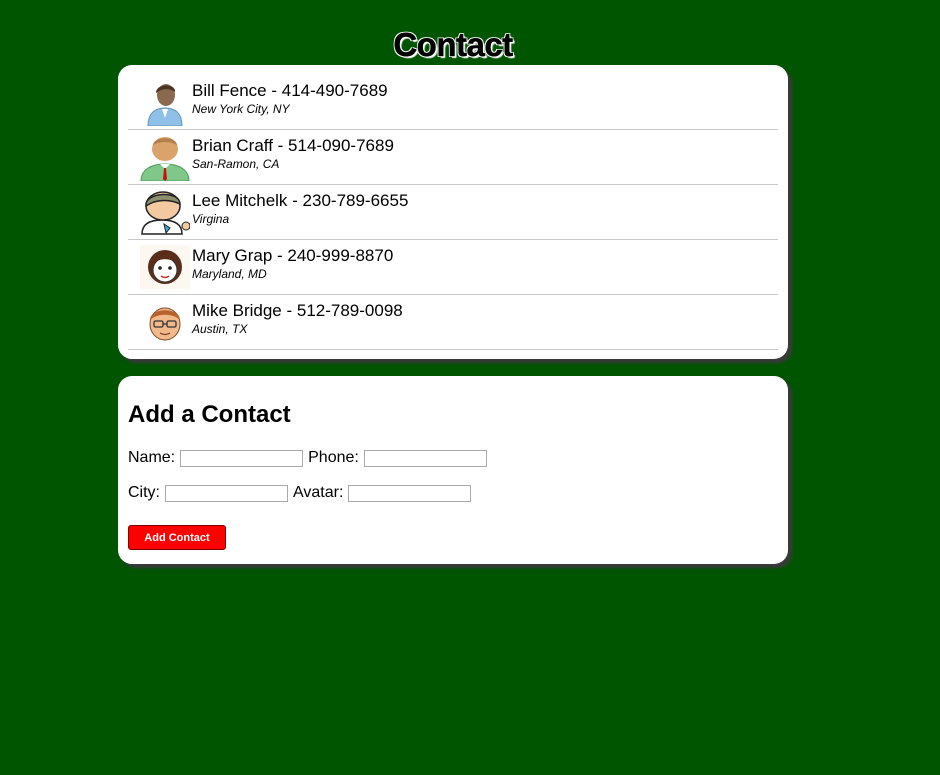  Describe the element at coordinates (318, 492) in the screenshot. I see `avatar-label: Avatar:` at that location.